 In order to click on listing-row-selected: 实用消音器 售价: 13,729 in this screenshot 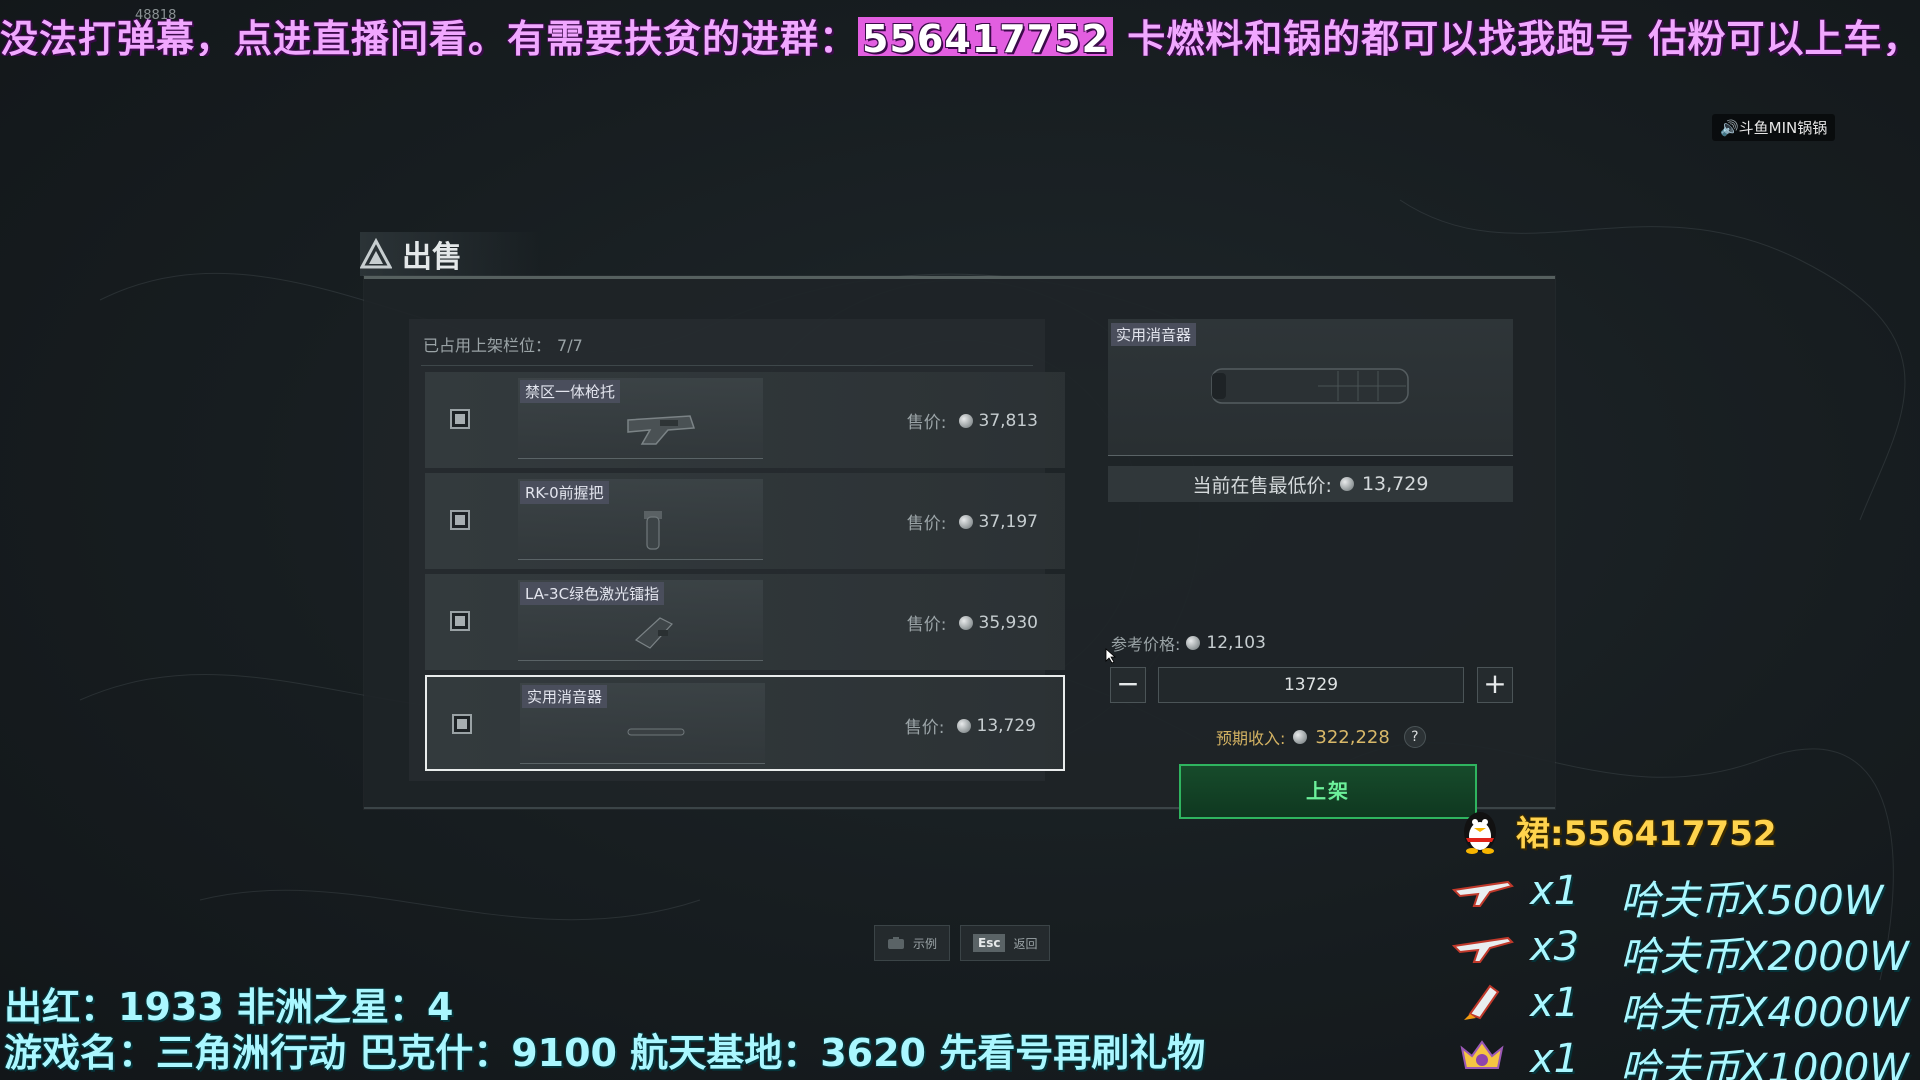, I will do `click(745, 723)`.